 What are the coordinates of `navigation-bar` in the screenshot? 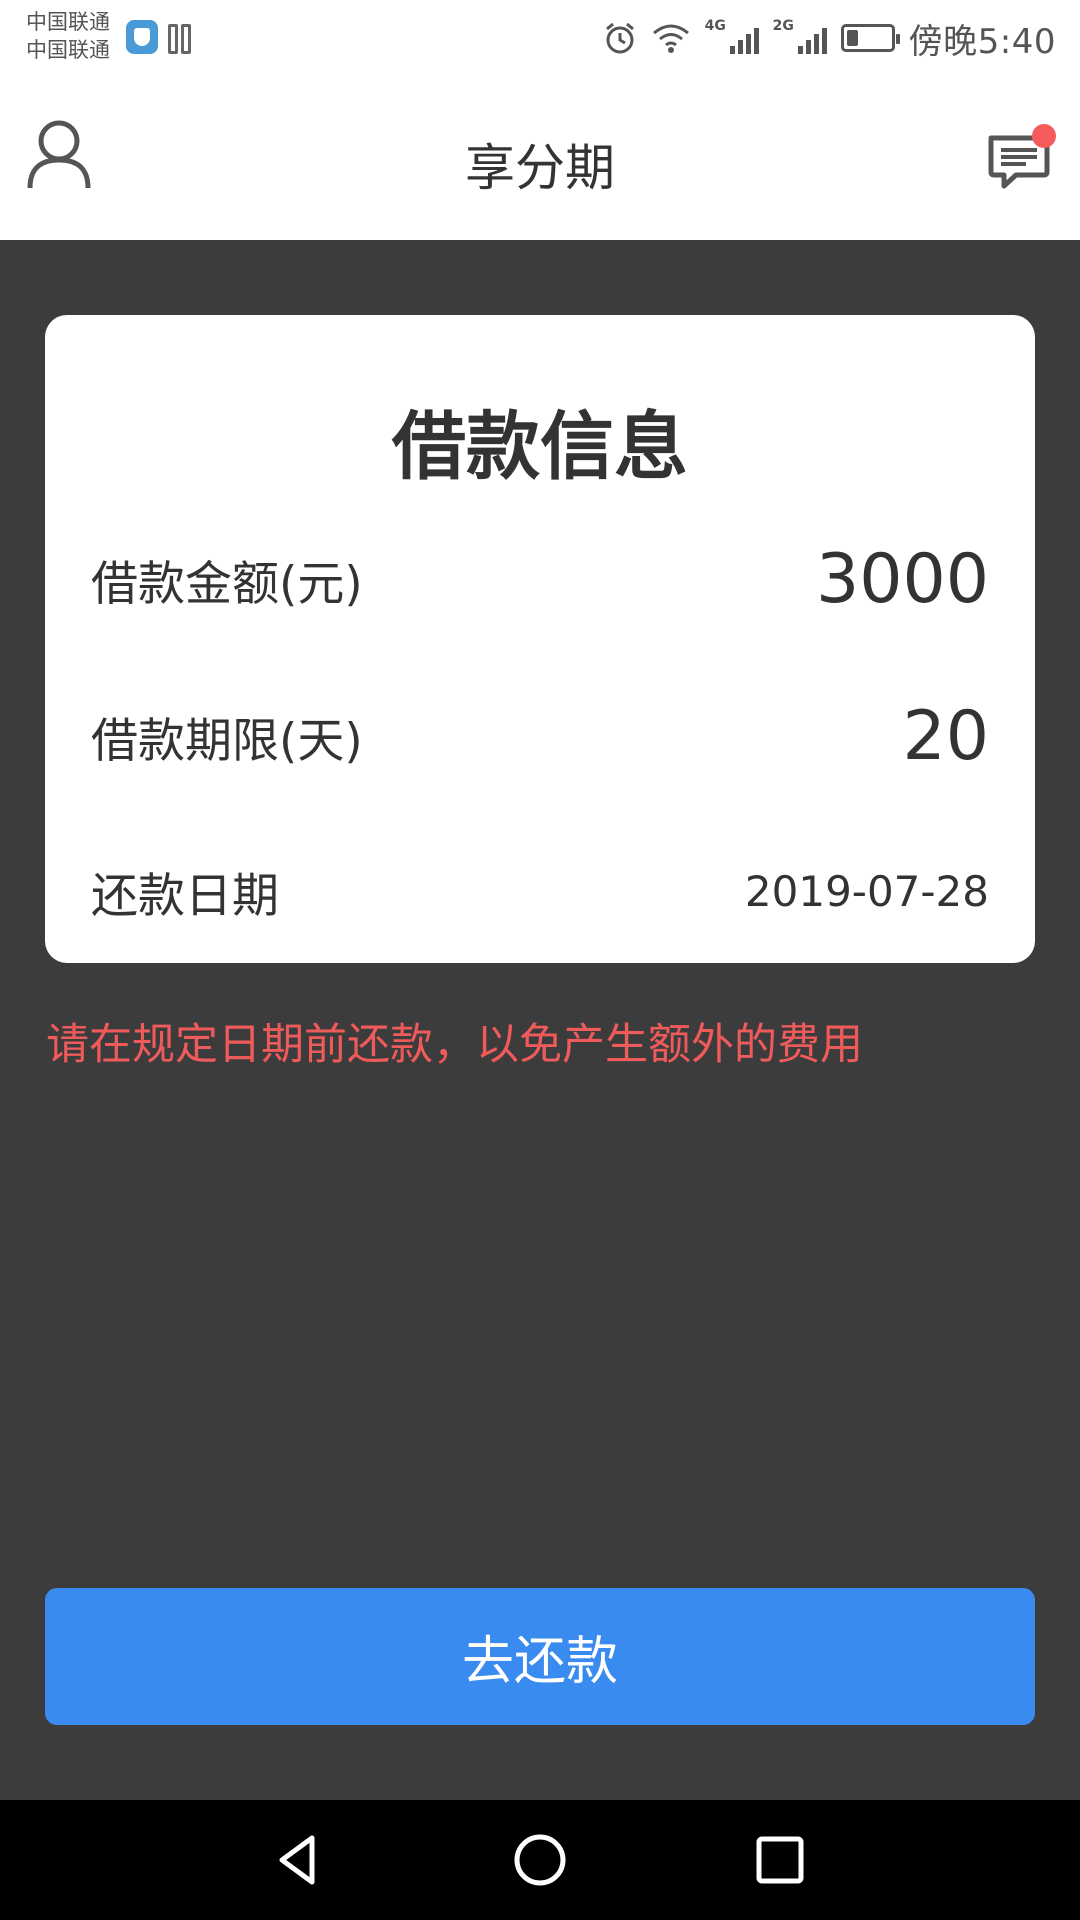 It's located at (540, 1860).